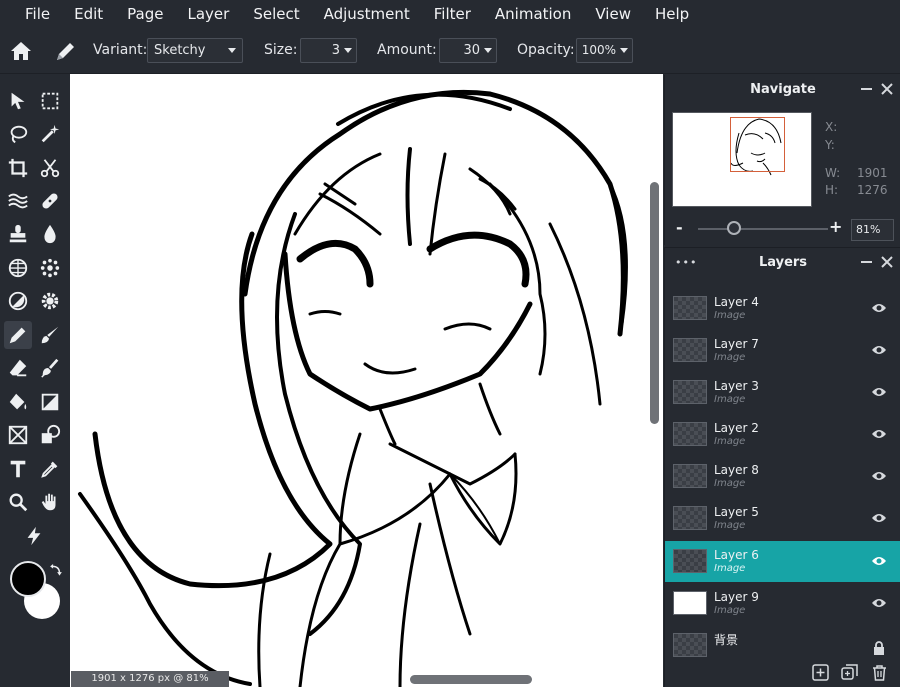 Image resolution: width=900 pixels, height=687 pixels. What do you see at coordinates (367, 14) in the screenshot?
I see `menu-adjustment: Adjustment` at bounding box center [367, 14].